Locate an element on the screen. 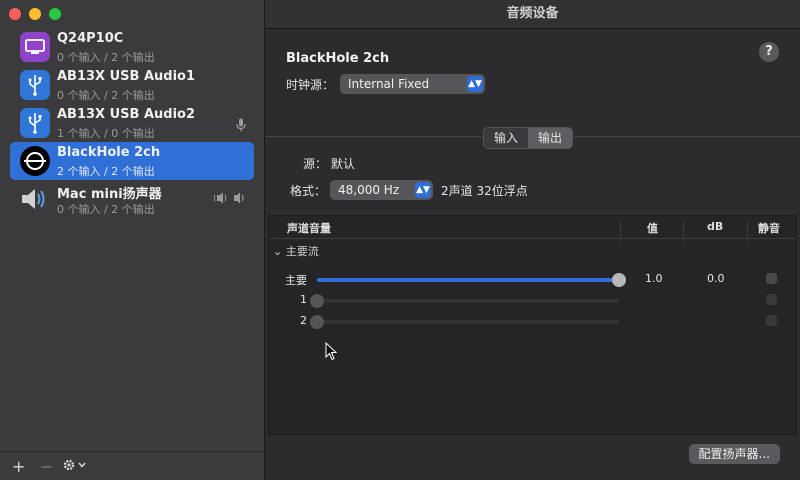 The height and width of the screenshot is (480, 800). device-title: BlackHole 2ch is located at coordinates (338, 58).